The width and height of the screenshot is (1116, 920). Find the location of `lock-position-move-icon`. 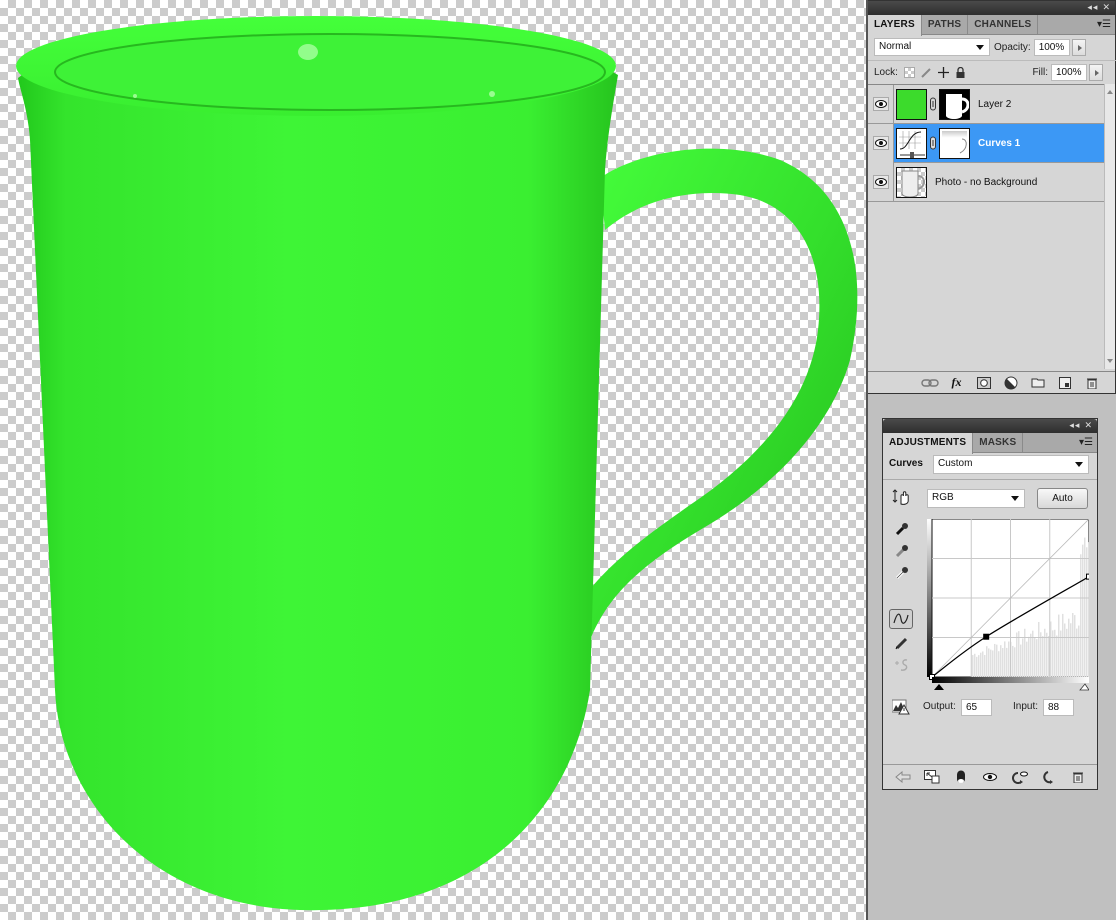

lock-position-move-icon is located at coordinates (943, 72).